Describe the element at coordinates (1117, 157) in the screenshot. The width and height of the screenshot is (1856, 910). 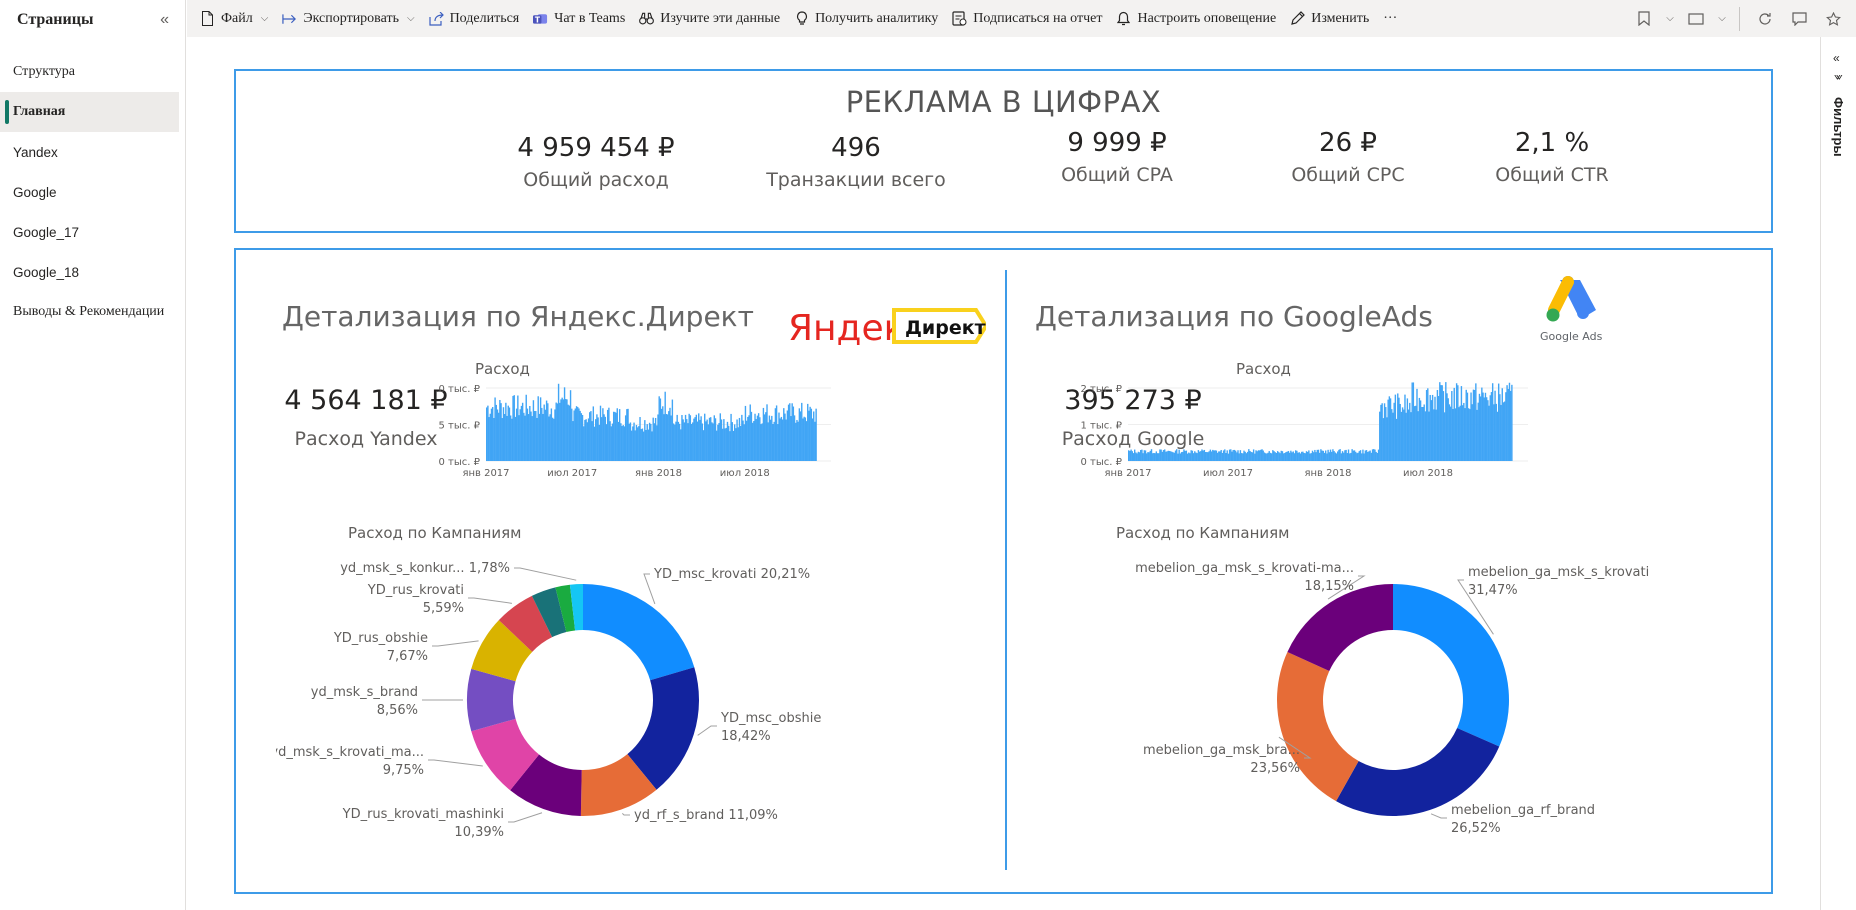
I see `kpi-cpa: 9 999 ₽ Общий CPA` at that location.